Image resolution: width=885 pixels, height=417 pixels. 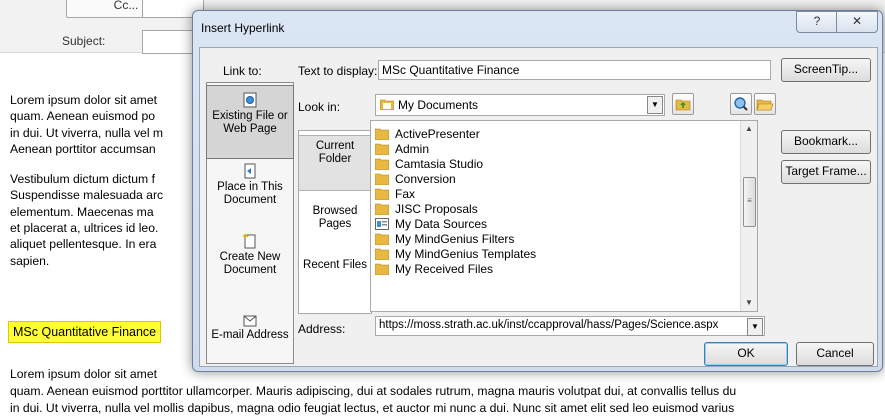 I want to click on list-item: My Data Sources, so click(x=431, y=224).